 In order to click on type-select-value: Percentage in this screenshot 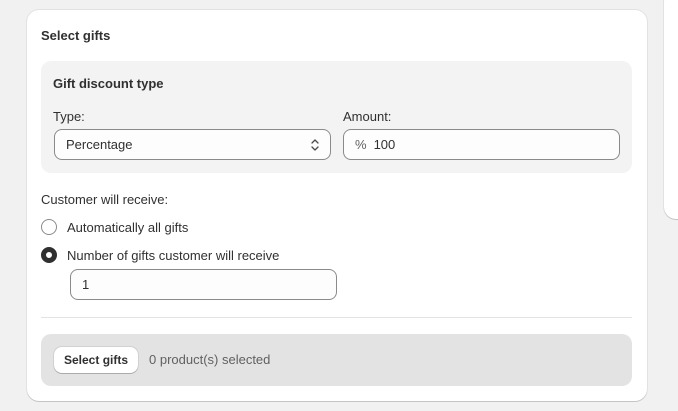, I will do `click(99, 144)`.